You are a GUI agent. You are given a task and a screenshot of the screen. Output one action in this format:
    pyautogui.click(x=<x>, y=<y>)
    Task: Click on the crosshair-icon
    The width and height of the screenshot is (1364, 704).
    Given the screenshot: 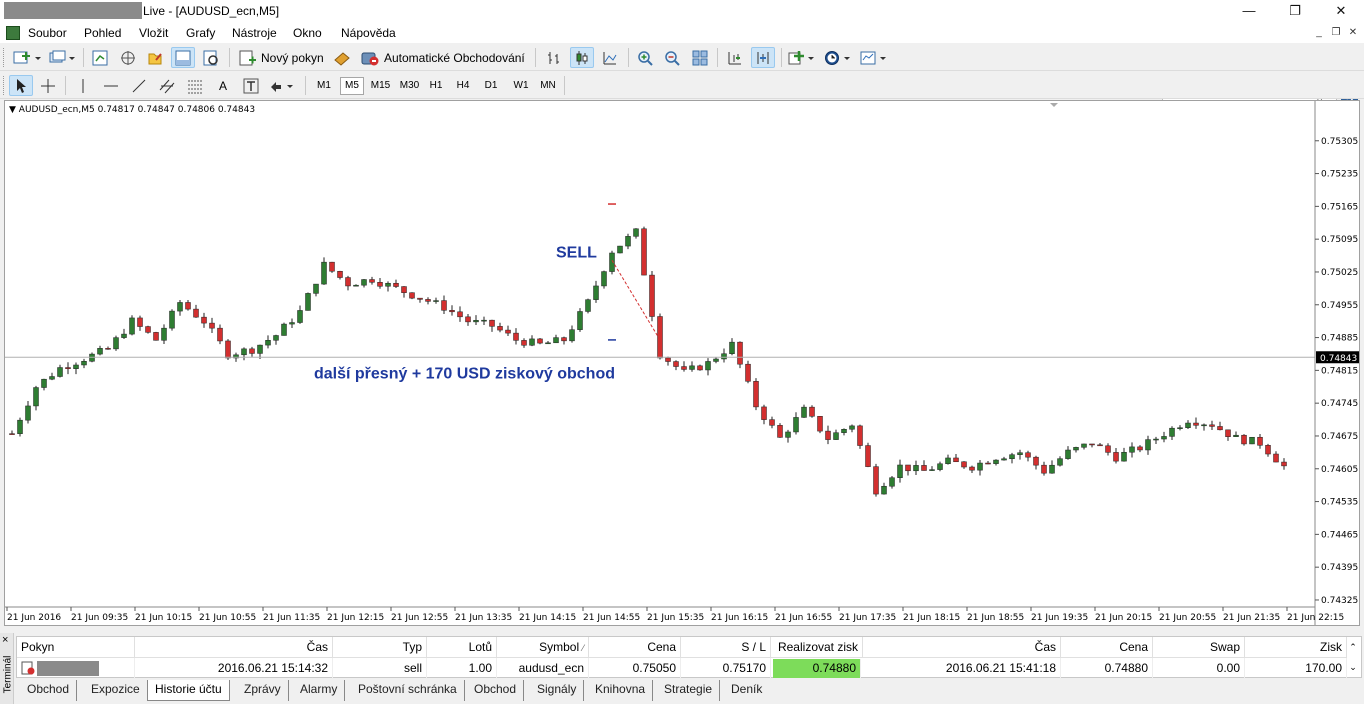 What is the action you would take?
    pyautogui.click(x=48, y=85)
    